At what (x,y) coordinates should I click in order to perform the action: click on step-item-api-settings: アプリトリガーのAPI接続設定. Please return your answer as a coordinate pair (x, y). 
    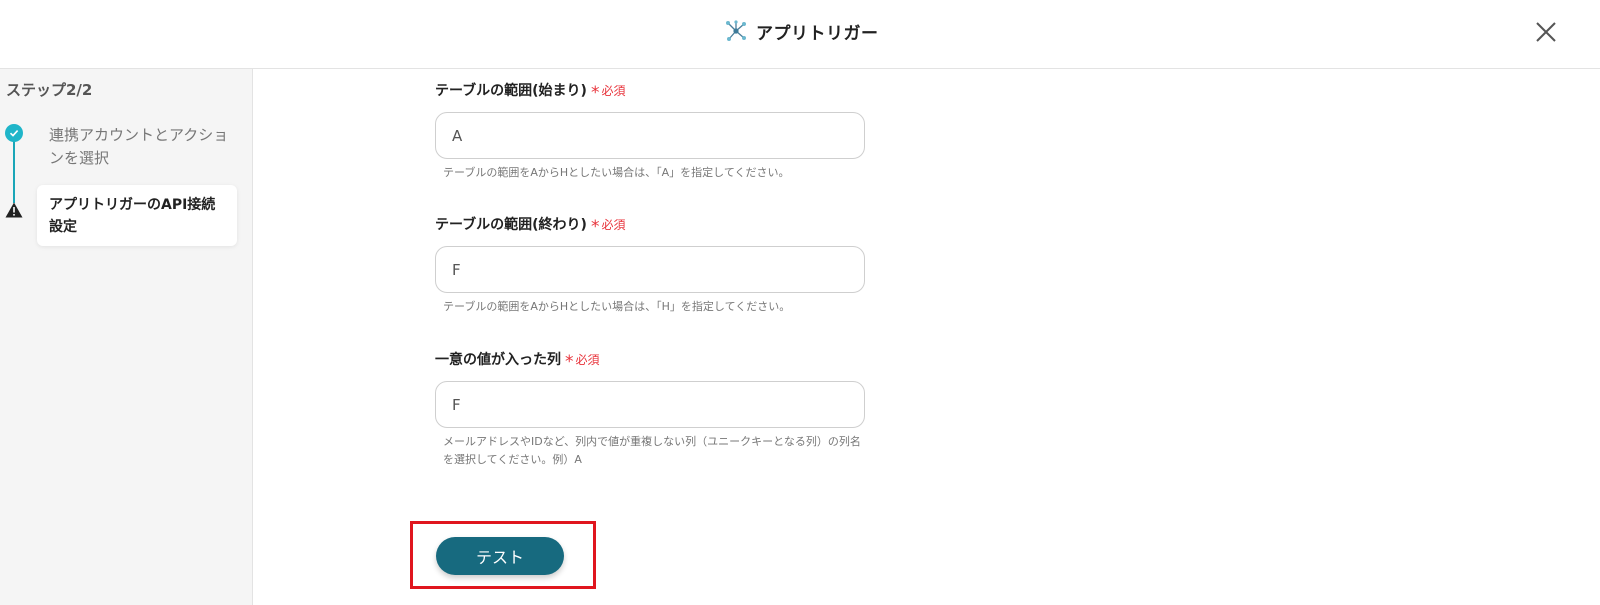
    Looking at the image, I should click on (137, 215).